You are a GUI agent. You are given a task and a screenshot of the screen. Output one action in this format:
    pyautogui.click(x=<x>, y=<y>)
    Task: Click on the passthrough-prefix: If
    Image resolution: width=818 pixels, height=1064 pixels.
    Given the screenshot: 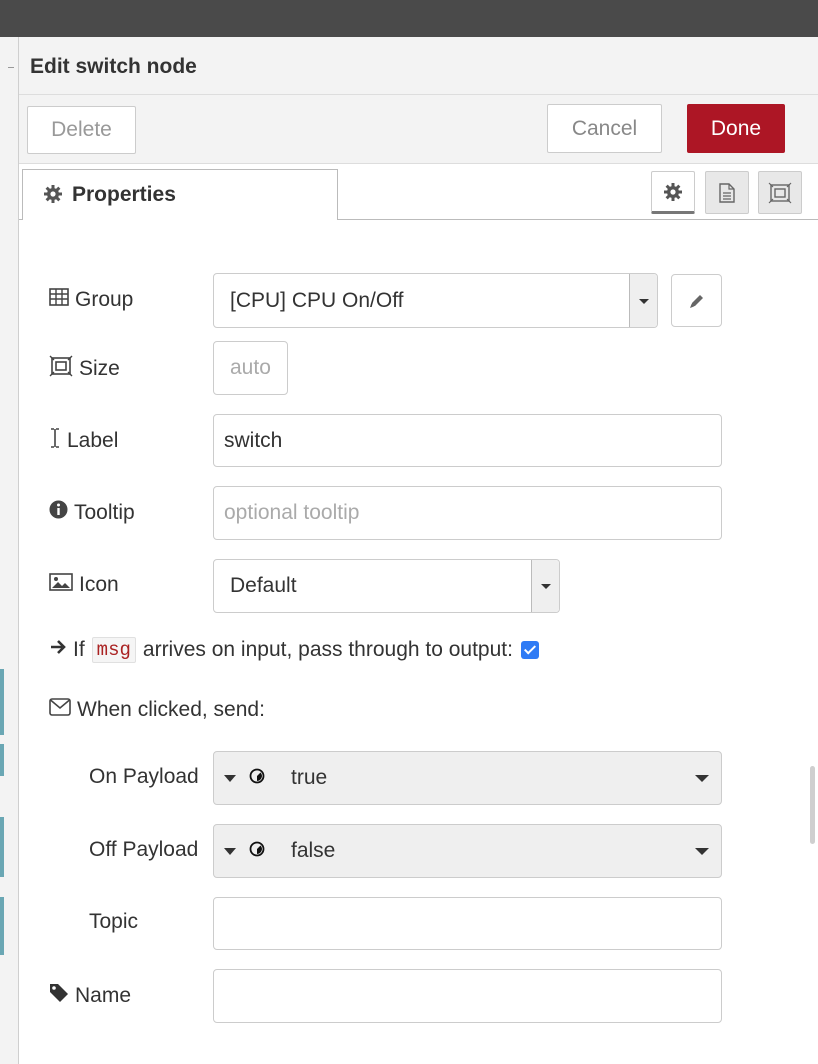 What is the action you would take?
    pyautogui.click(x=79, y=649)
    